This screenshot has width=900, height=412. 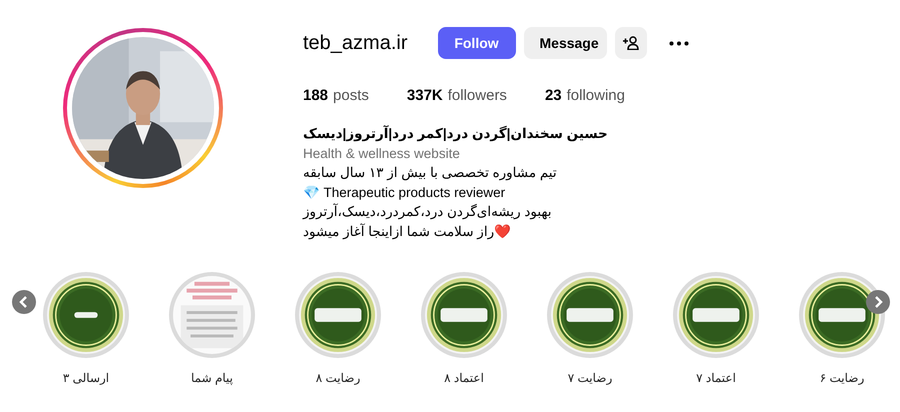 I want to click on bio-line: بهبود ریشه‌ای‌گردن درد،کمردرد،دیسک،آرتروز, so click(x=427, y=212).